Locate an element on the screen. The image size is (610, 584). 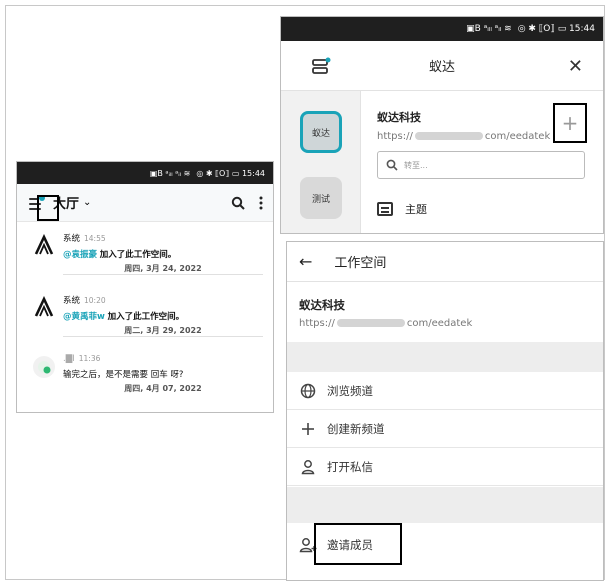
message-item: 系统 10:20 @黄禹菲w 加入了此工作空间。 周二, 3月 29, 2022 is located at coordinates (145, 319).